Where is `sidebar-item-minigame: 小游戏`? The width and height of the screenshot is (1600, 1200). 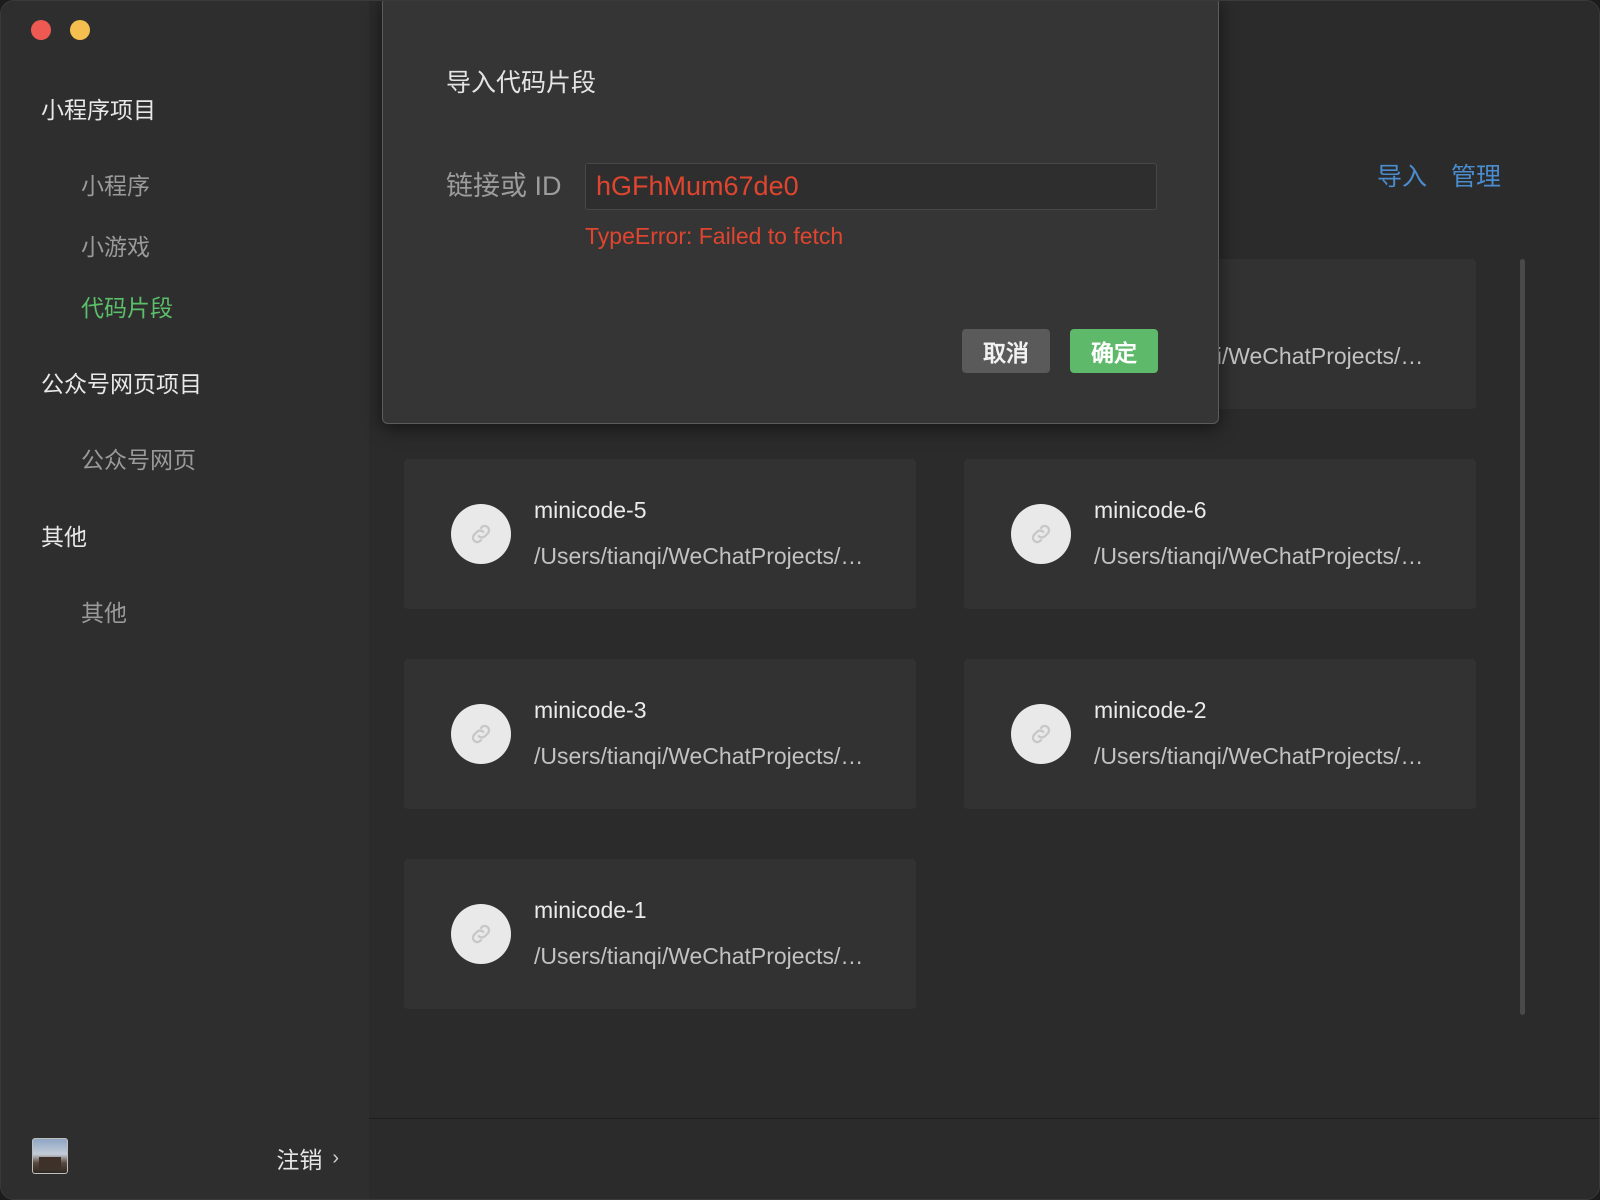
sidebar-item-minigame: 小游戏 is located at coordinates (115, 245).